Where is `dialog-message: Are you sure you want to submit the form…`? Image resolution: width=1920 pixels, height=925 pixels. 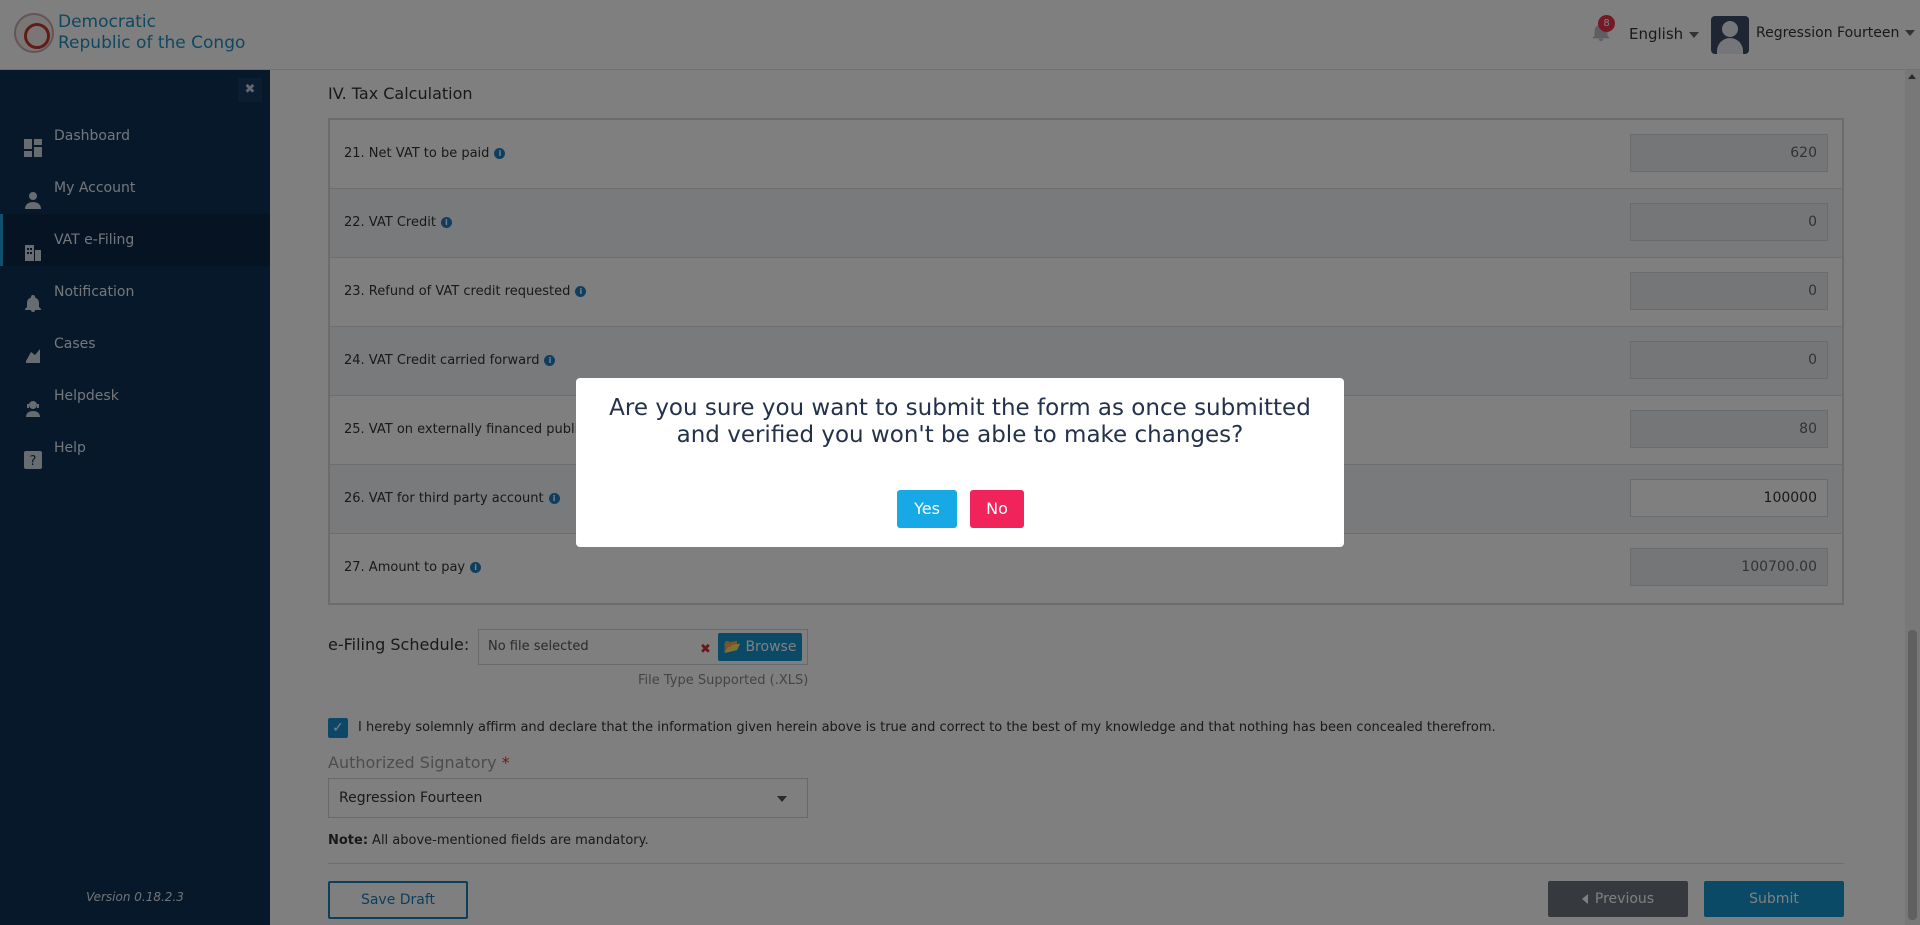 dialog-message: Are you sure you want to submit the form… is located at coordinates (960, 421).